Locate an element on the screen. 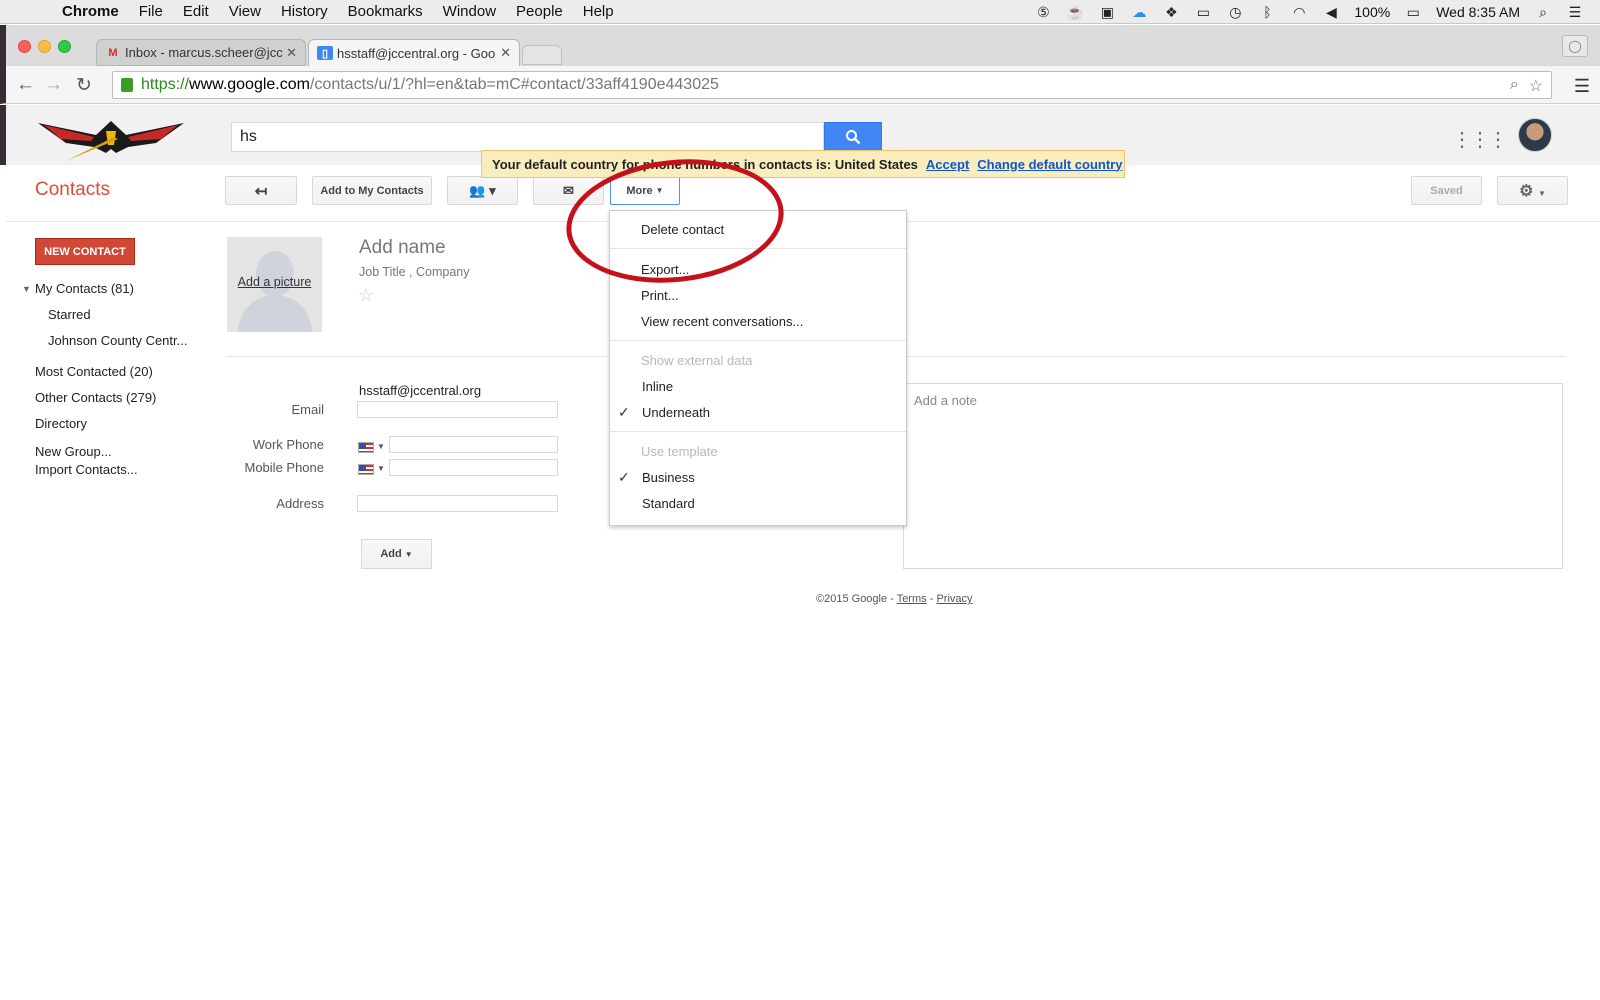 The height and width of the screenshot is (1000, 1600). sidebar-item-directory: Directory is located at coordinates (61, 423).